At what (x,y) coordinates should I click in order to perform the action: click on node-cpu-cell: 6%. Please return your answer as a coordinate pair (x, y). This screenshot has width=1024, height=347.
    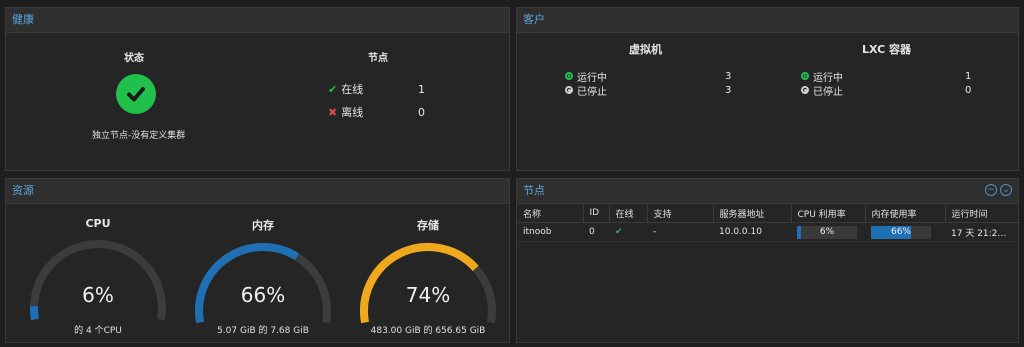
    Looking at the image, I should click on (828, 232).